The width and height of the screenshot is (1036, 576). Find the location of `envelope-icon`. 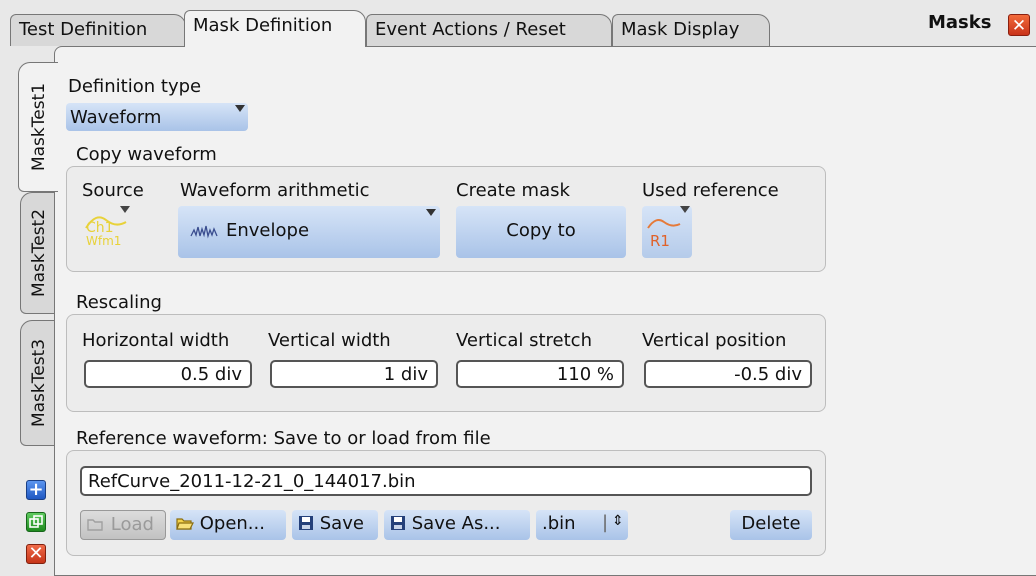

envelope-icon is located at coordinates (204, 232).